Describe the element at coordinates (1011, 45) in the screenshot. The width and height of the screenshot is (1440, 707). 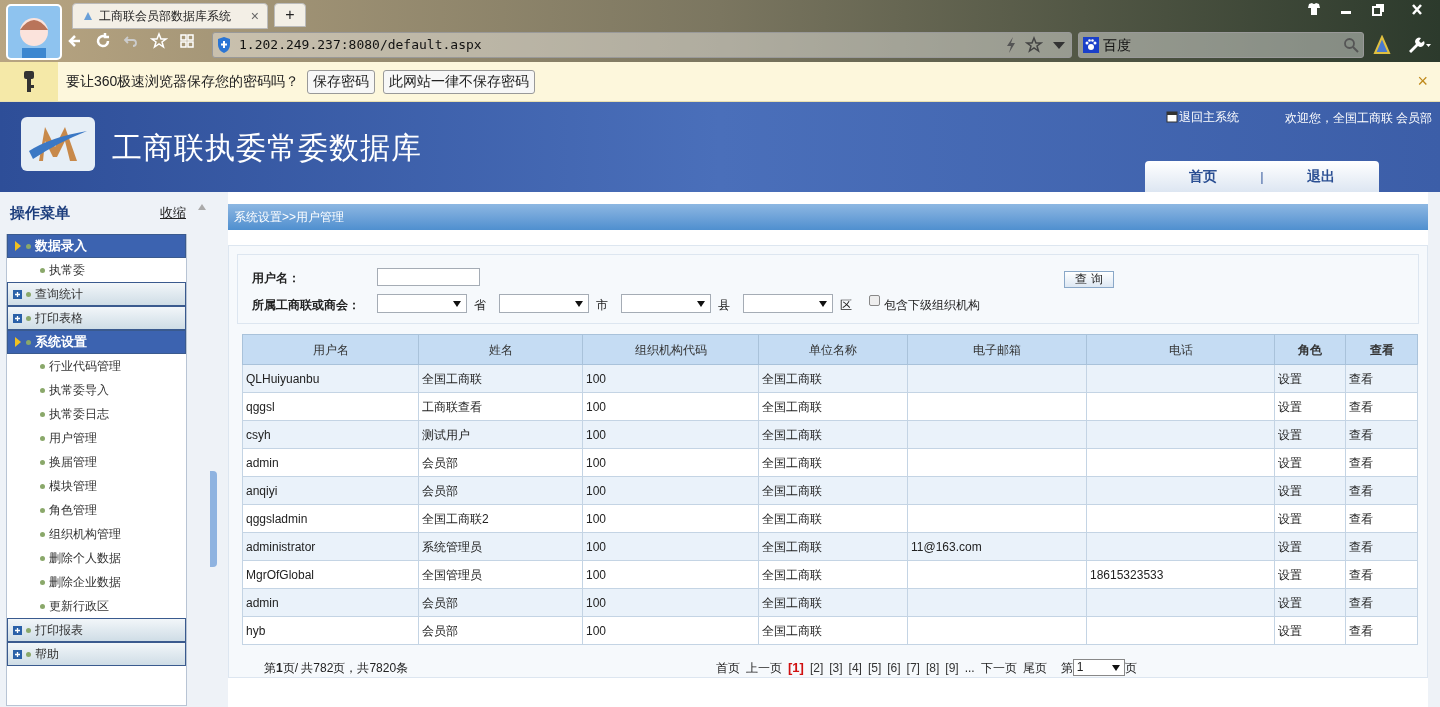
I see `lightning-icon` at that location.